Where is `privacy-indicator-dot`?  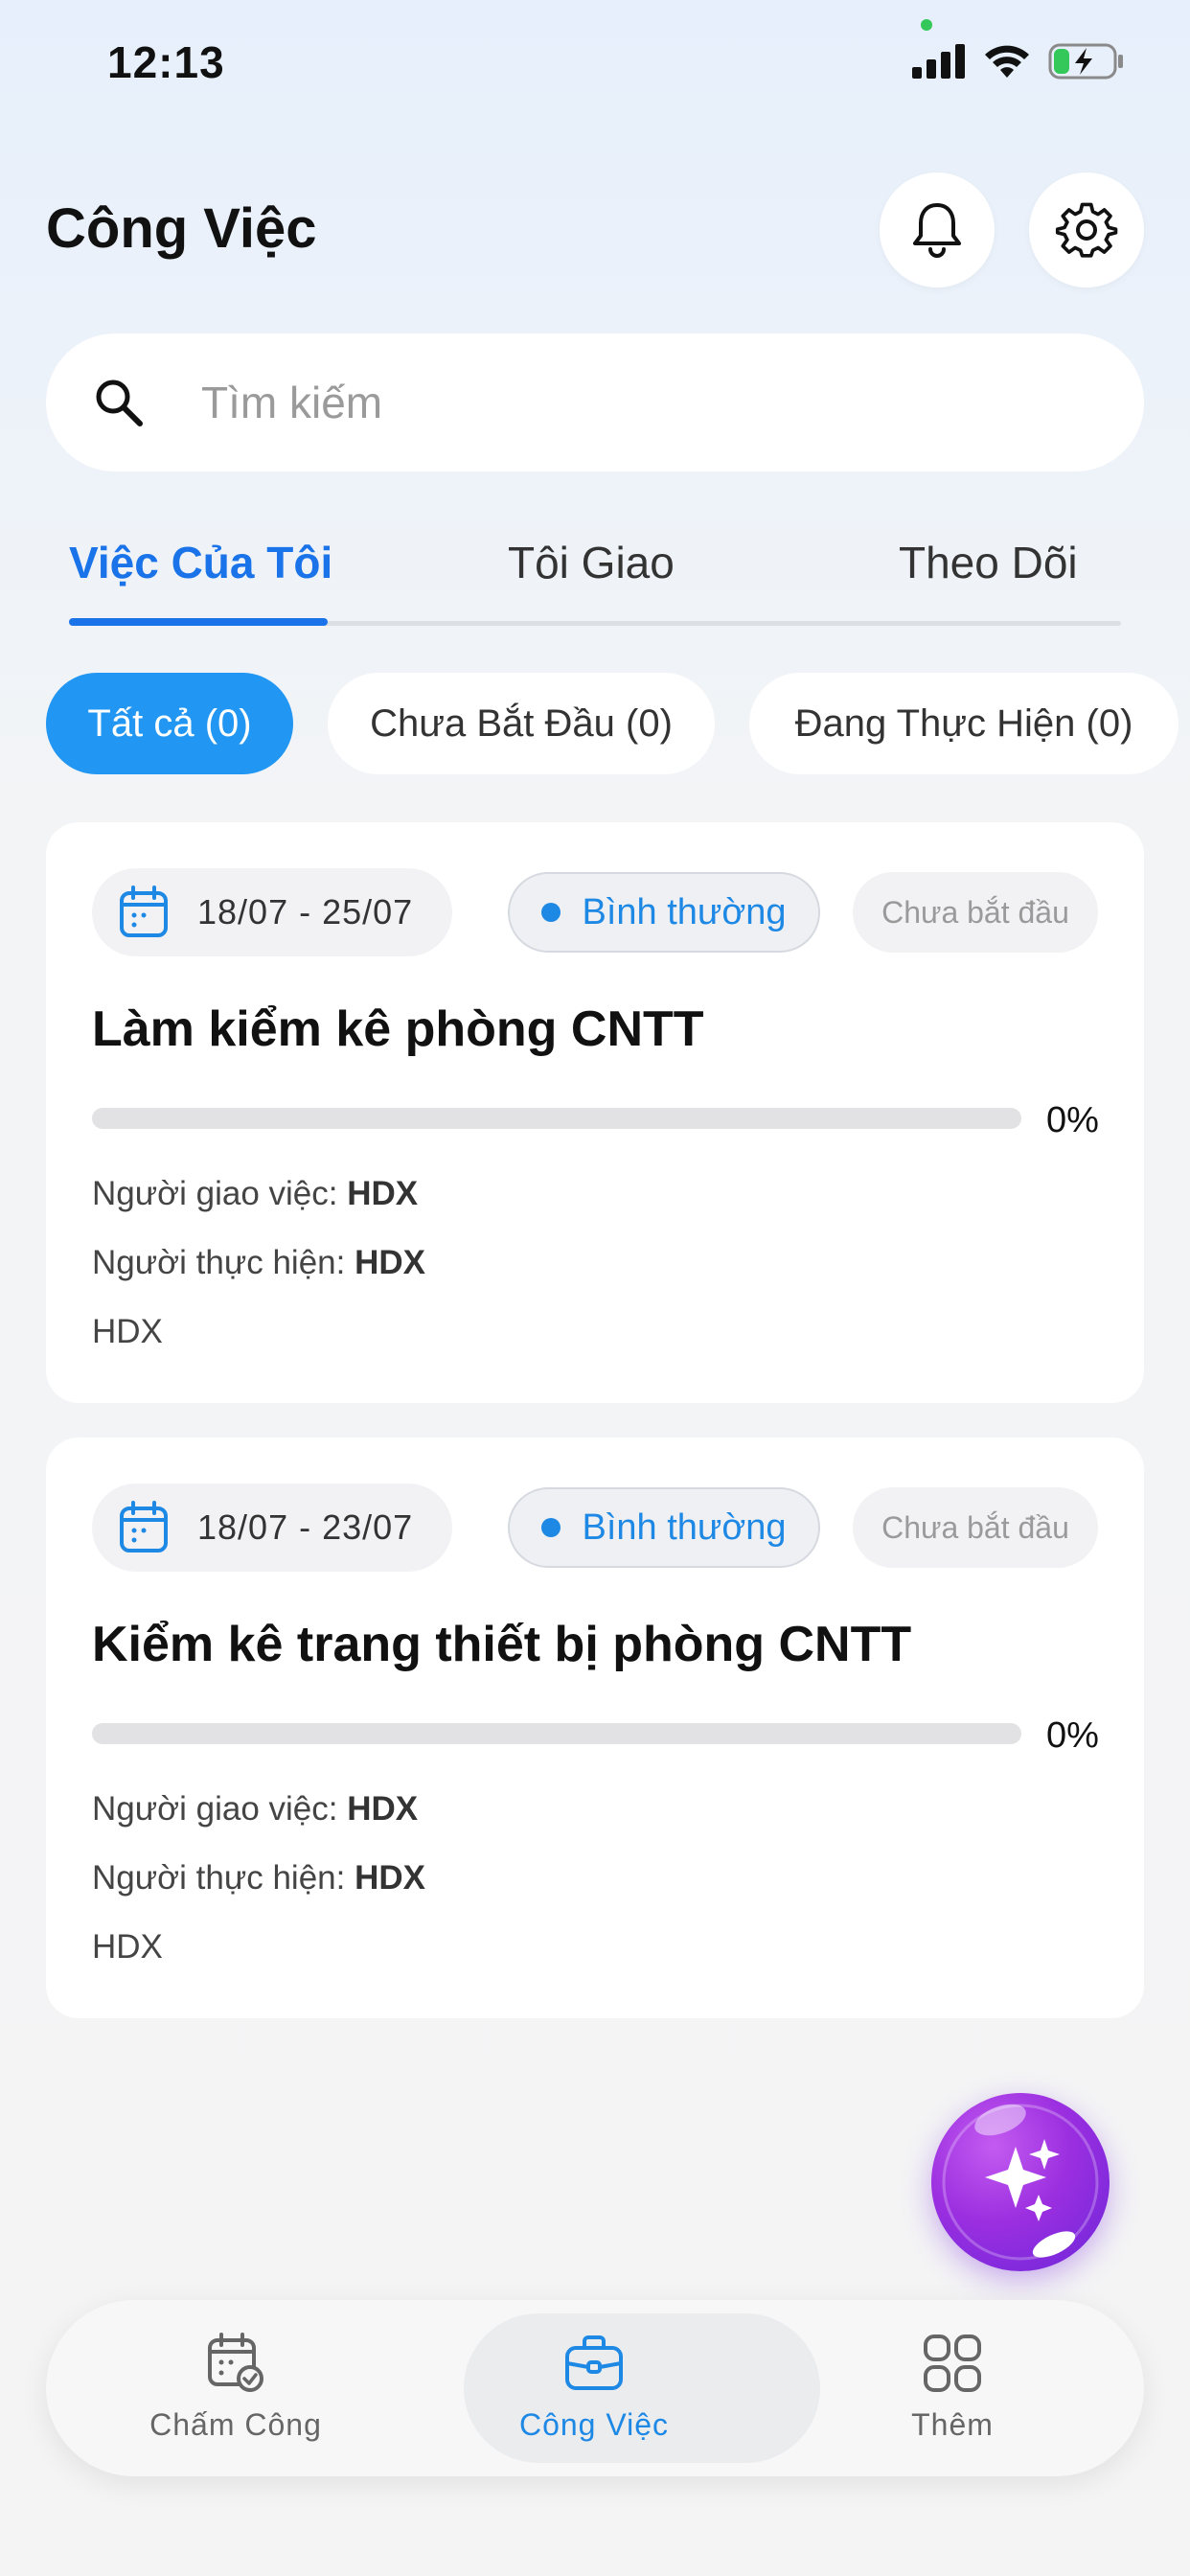 privacy-indicator-dot is located at coordinates (927, 25).